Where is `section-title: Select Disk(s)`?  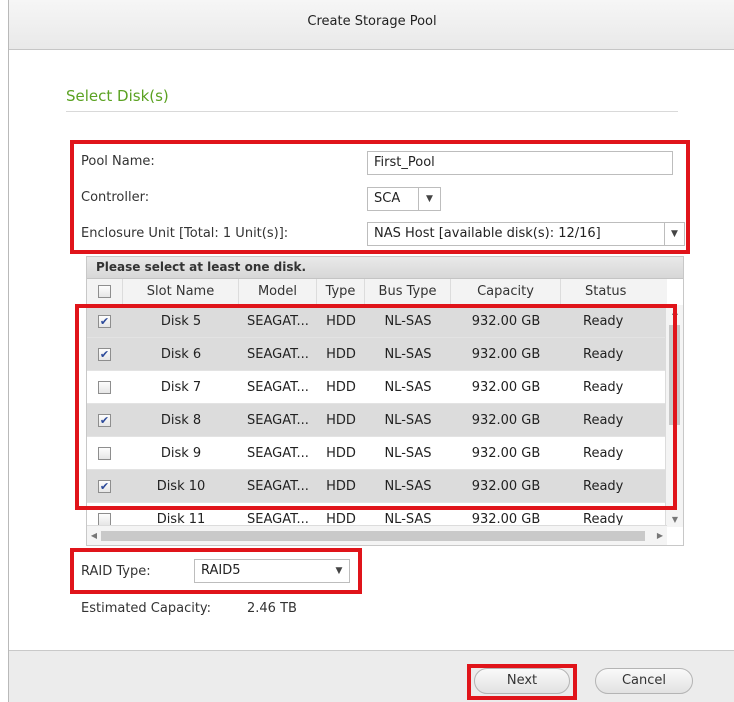 section-title: Select Disk(s) is located at coordinates (117, 96).